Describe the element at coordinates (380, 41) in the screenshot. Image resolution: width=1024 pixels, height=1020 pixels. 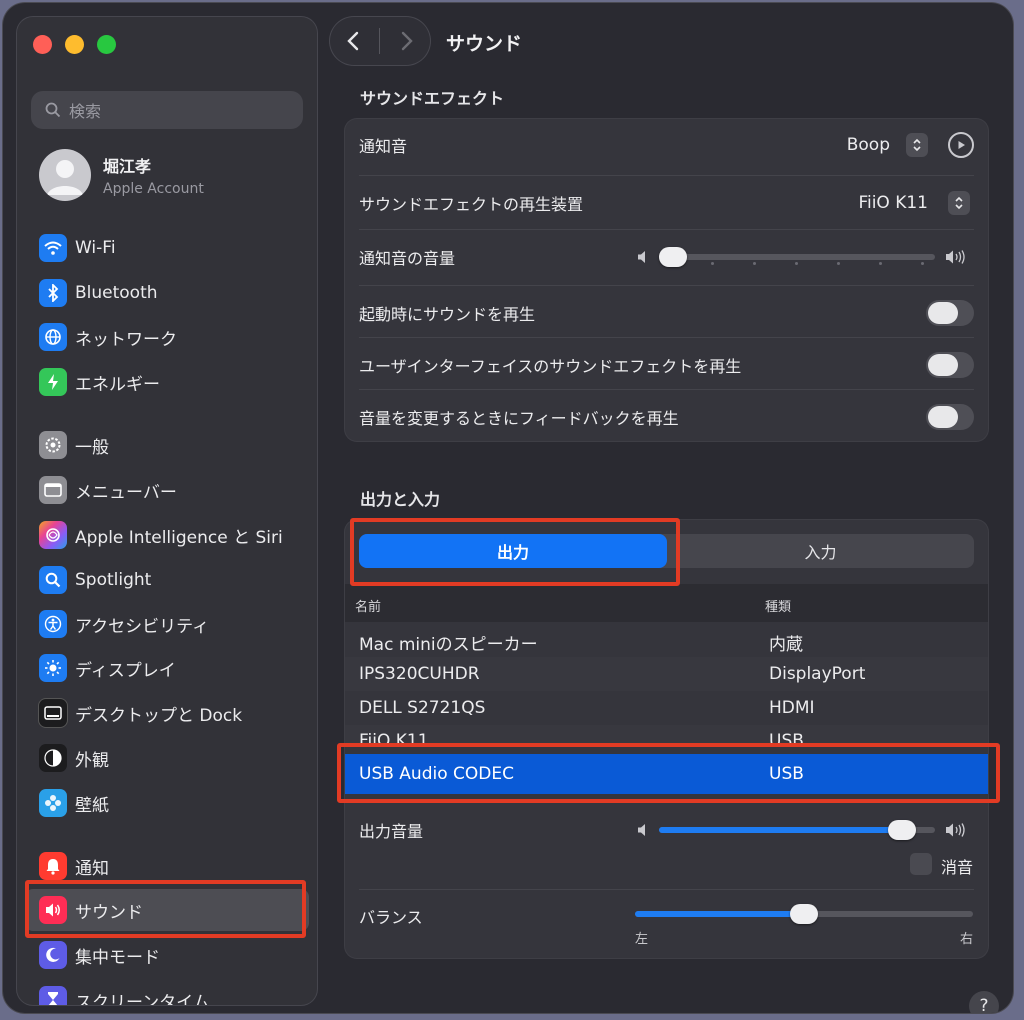
I see `navigation-buttons` at that location.